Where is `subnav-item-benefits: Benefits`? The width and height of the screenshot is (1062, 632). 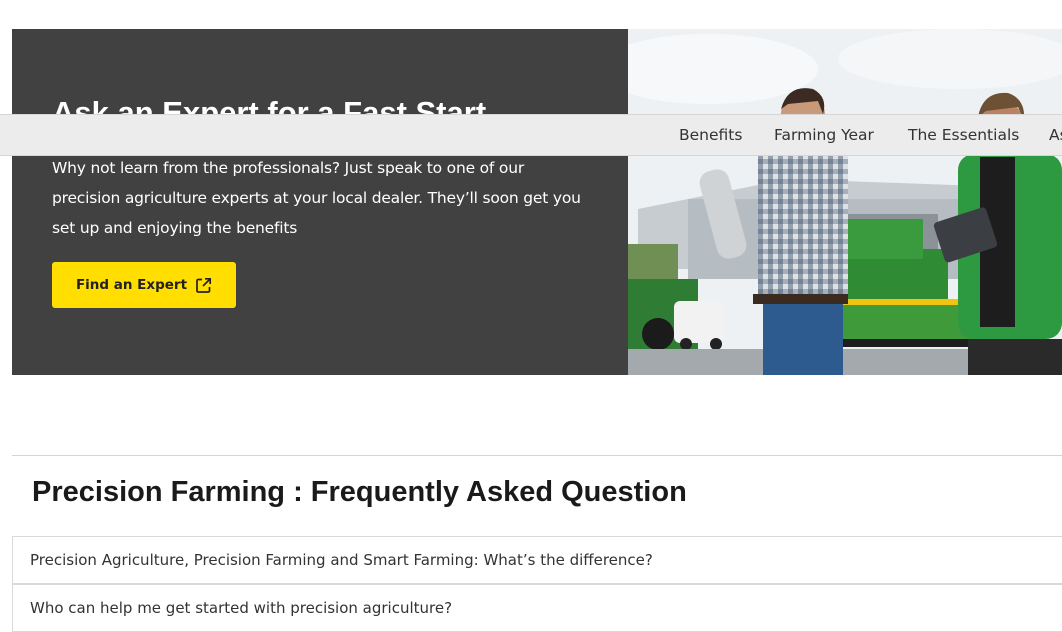 subnav-item-benefits: Benefits is located at coordinates (710, 135).